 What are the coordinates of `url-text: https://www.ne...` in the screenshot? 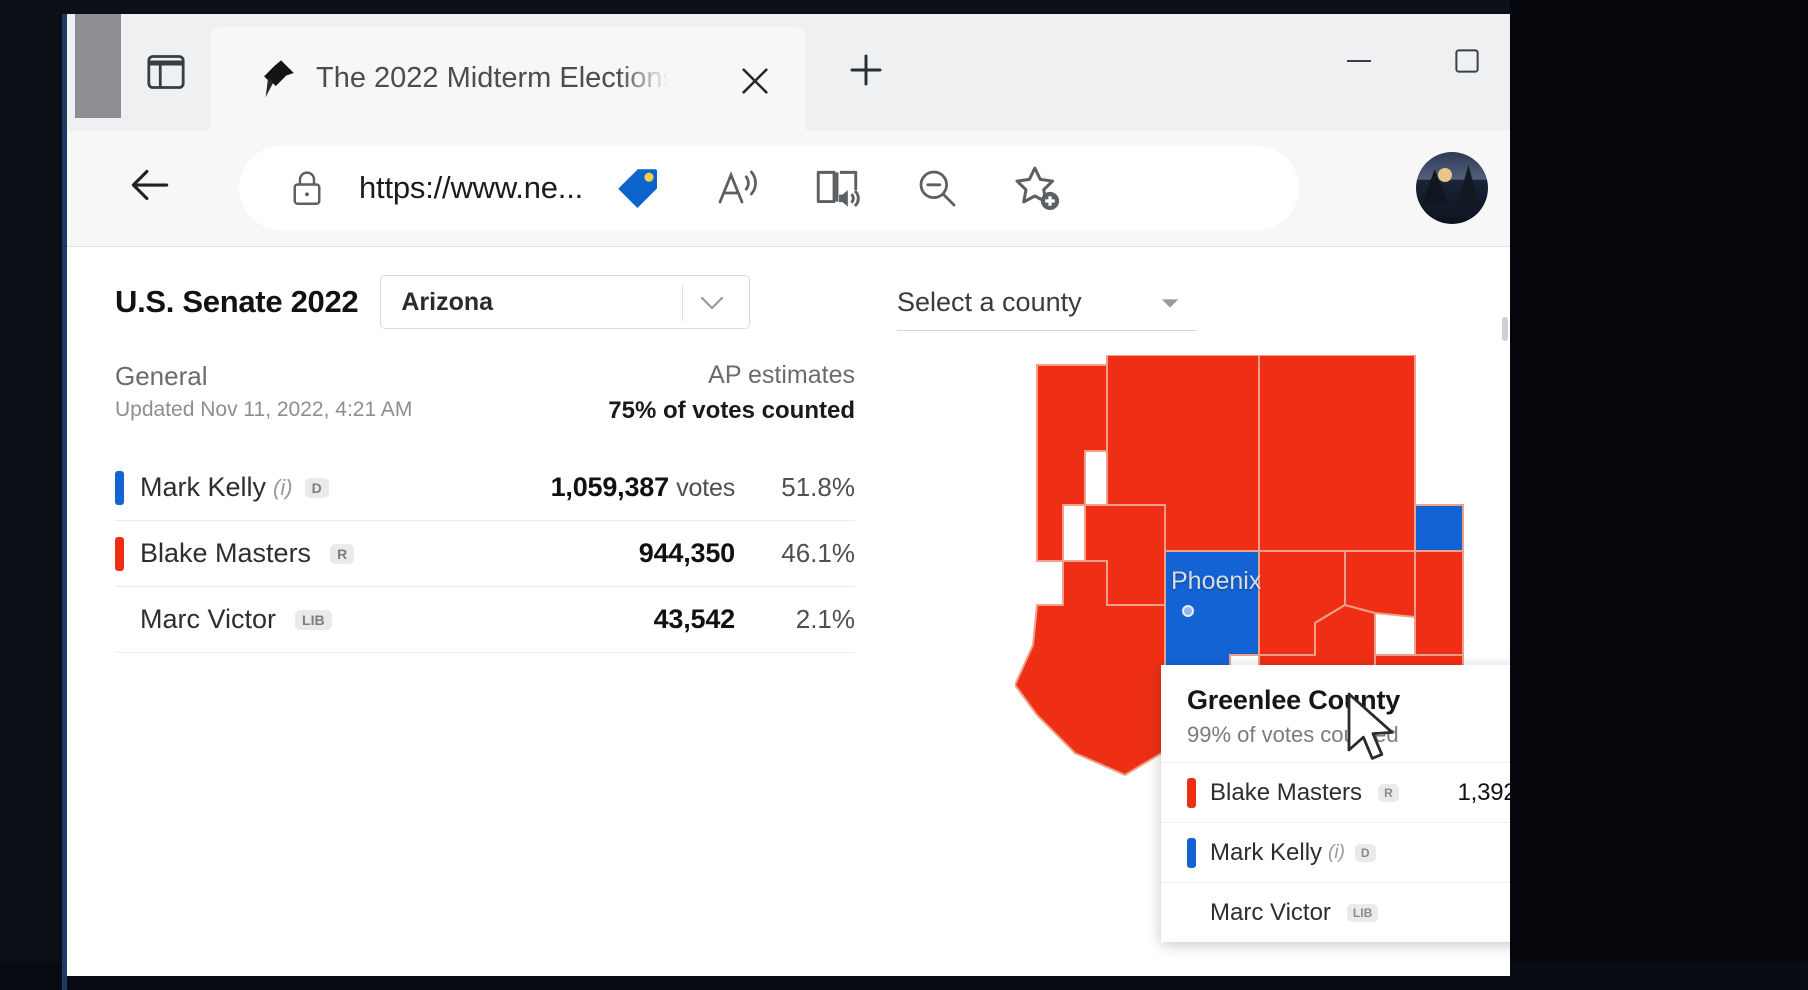 It's located at (471, 187).